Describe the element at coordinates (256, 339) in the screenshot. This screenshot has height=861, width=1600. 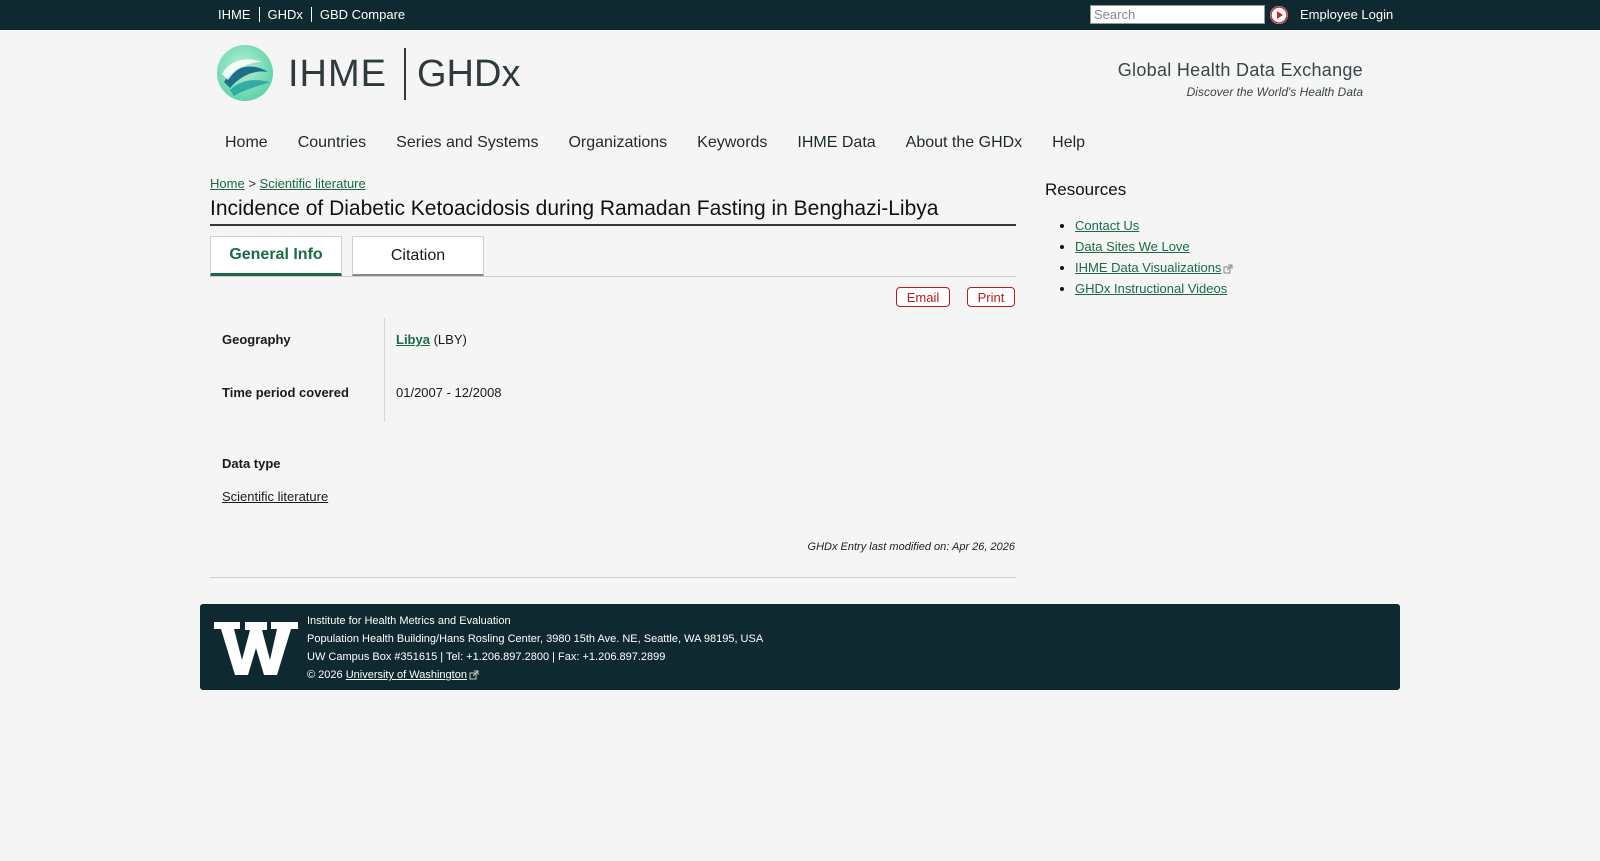
I see `geography-label: Geography` at that location.